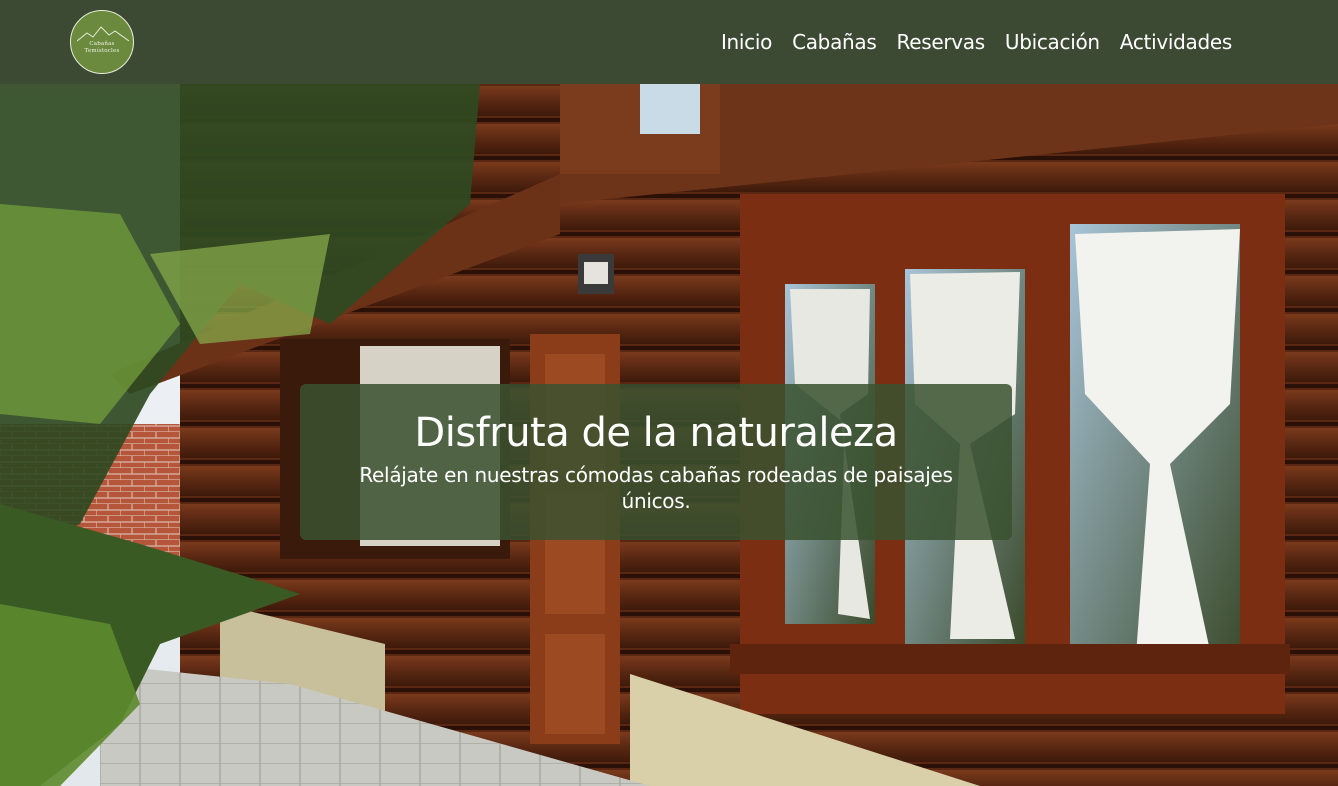 The height and width of the screenshot is (786, 1338). I want to click on nav-link-reservas: Reservas, so click(941, 42).